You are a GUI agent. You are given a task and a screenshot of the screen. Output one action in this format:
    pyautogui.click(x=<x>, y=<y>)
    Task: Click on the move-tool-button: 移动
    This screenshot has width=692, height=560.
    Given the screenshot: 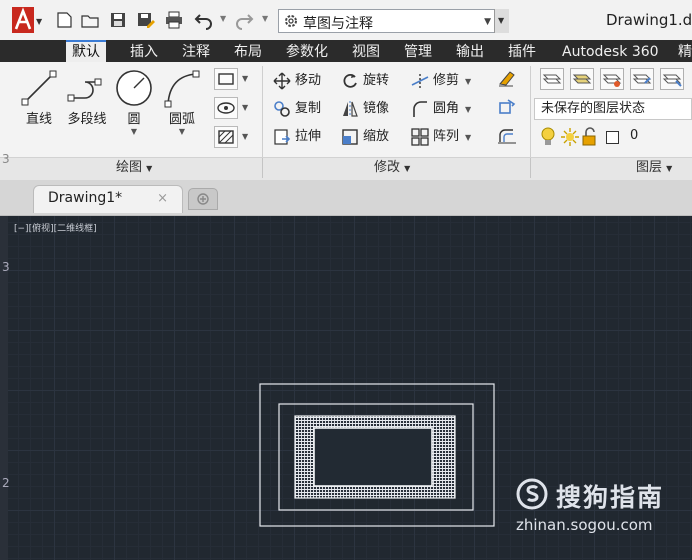 What is the action you would take?
    pyautogui.click(x=296, y=81)
    